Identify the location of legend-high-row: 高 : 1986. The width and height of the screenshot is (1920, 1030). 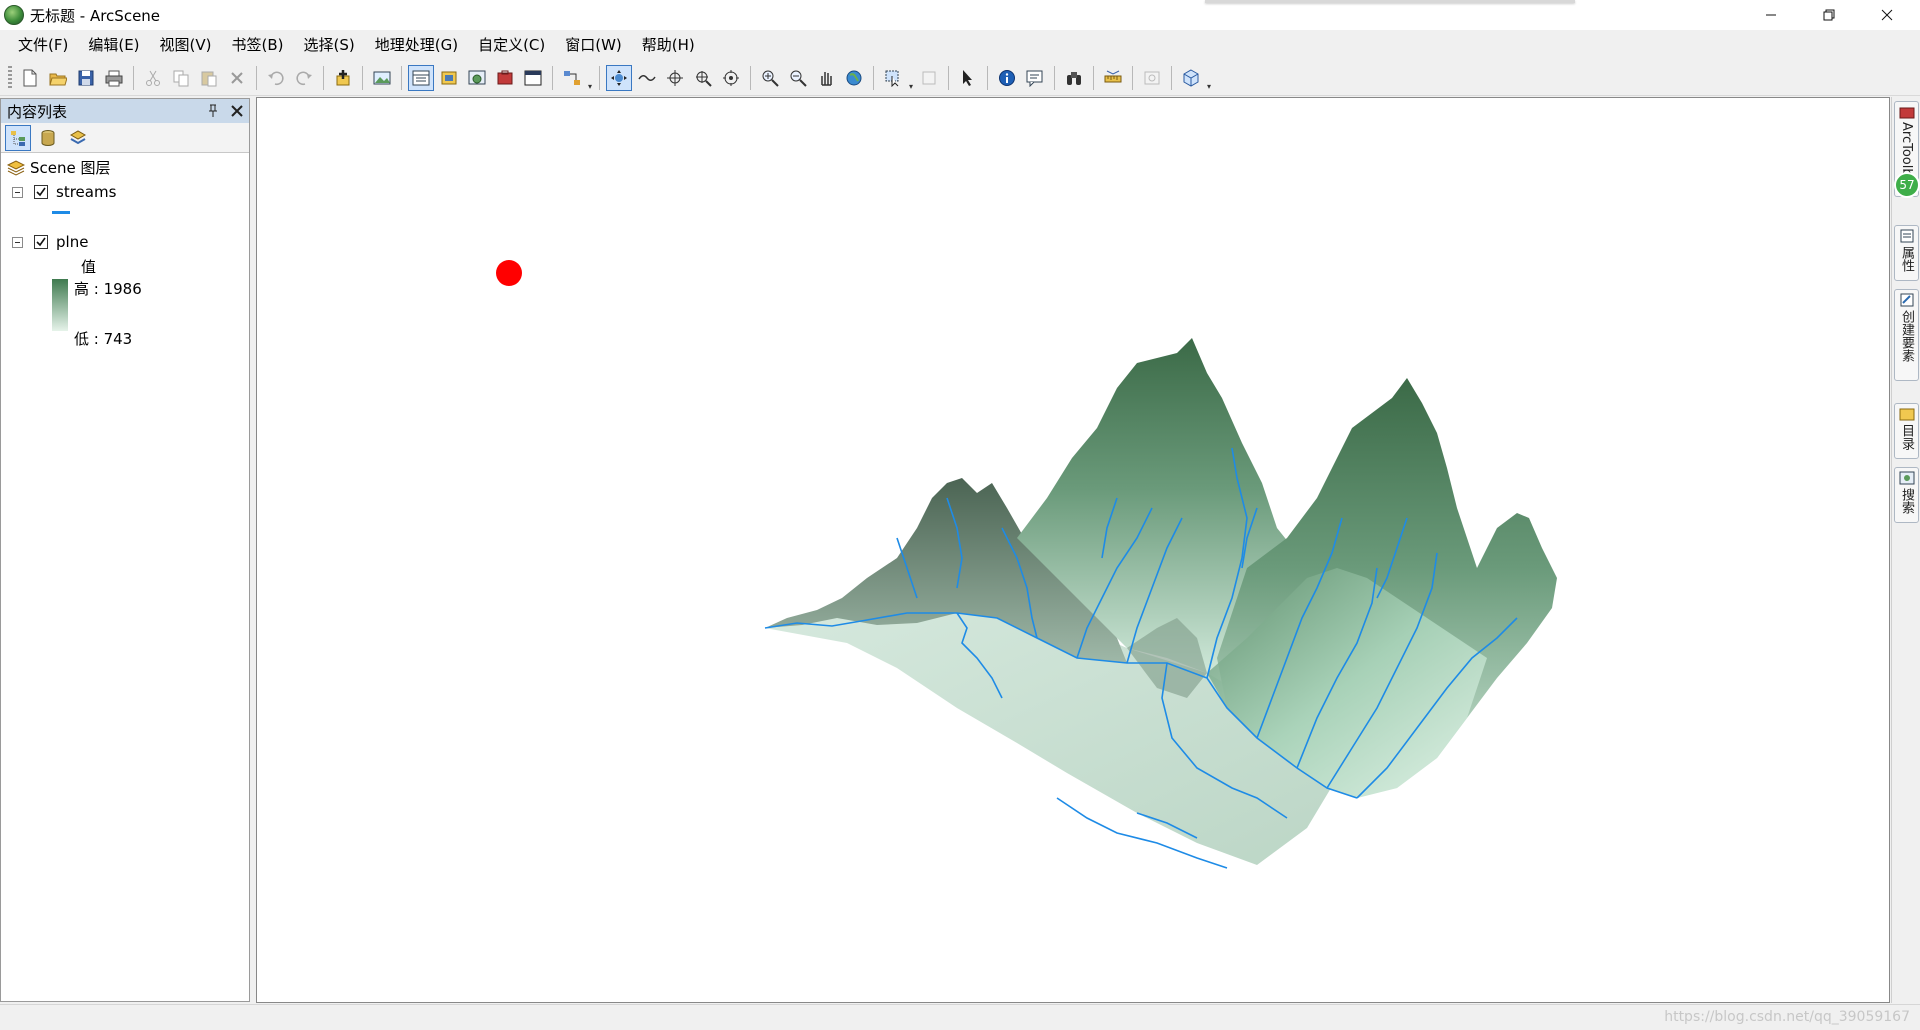
(108, 288).